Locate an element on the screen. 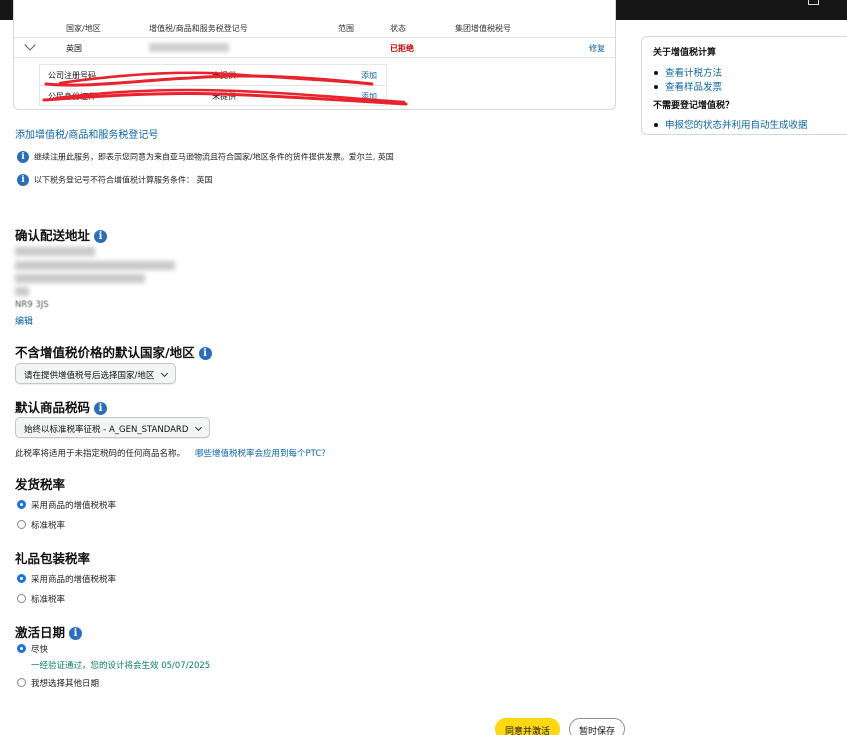  redacted-vat-number is located at coordinates (189, 47).